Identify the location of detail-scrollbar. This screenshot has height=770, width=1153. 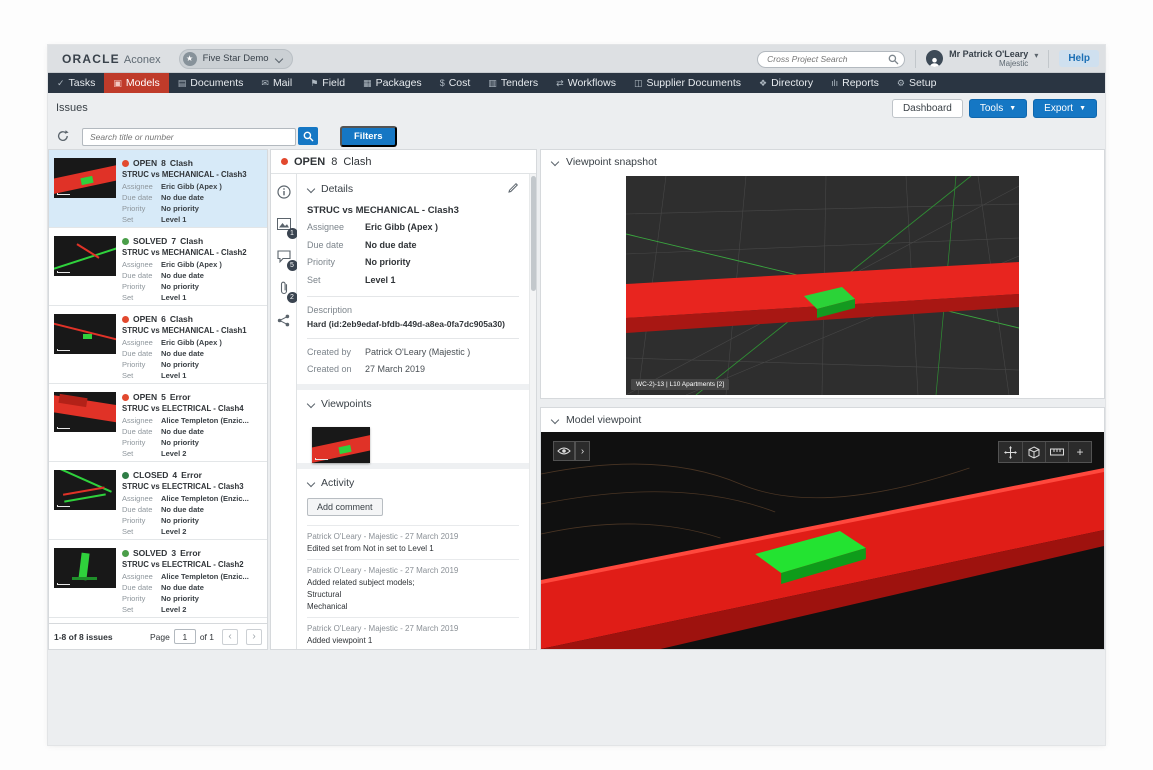
(532, 411).